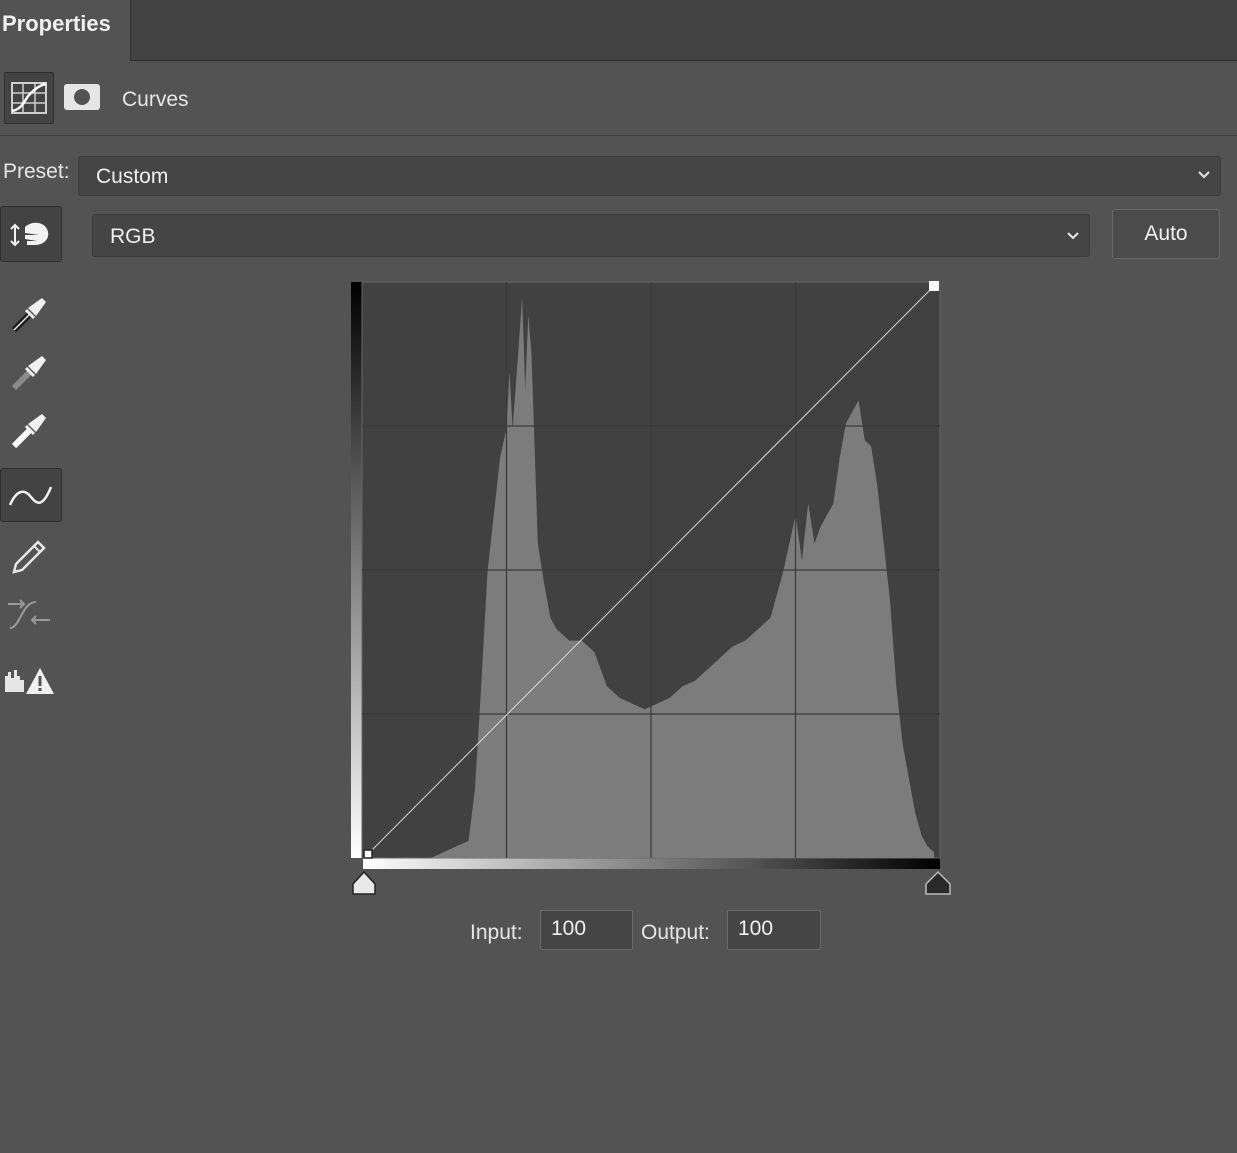 The height and width of the screenshot is (1153, 1237). I want to click on output-label: Output:, so click(675, 932).